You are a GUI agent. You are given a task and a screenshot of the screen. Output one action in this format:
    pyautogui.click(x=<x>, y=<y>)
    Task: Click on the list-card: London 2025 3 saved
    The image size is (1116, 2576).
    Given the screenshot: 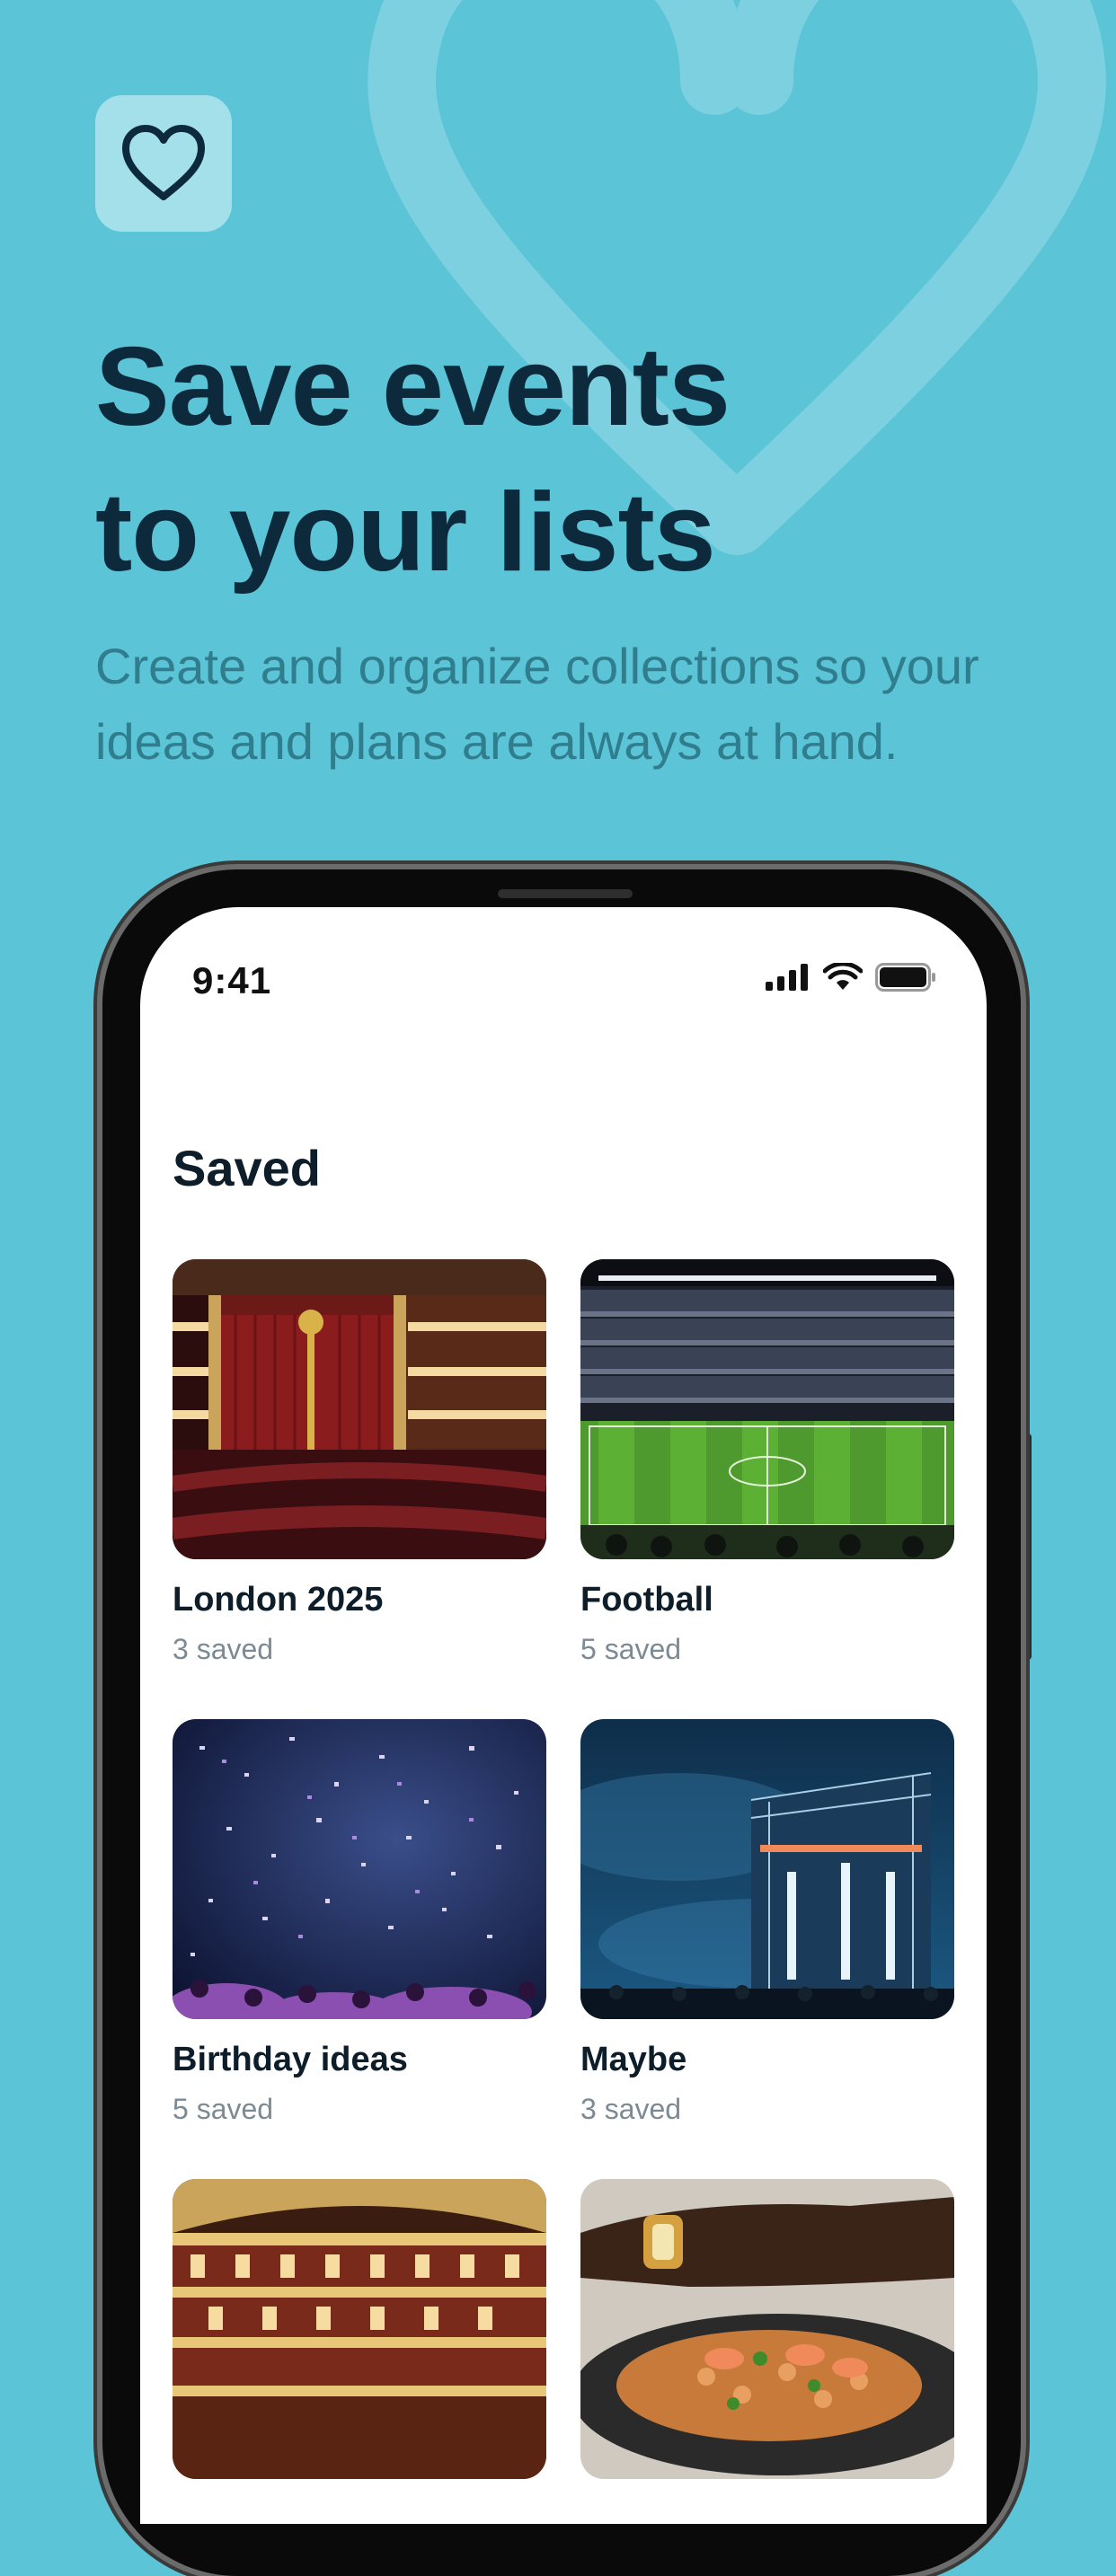 What is the action you would take?
    pyautogui.click(x=359, y=1463)
    